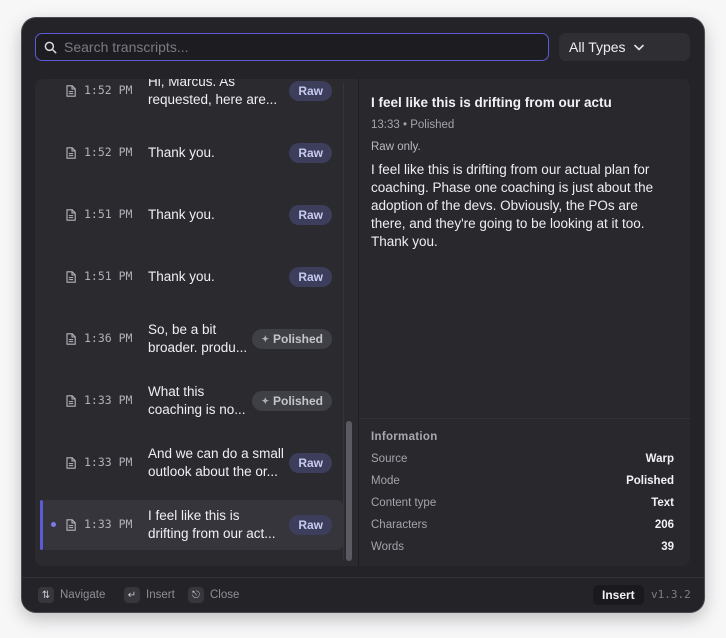  I want to click on information-heading: Information, so click(404, 437).